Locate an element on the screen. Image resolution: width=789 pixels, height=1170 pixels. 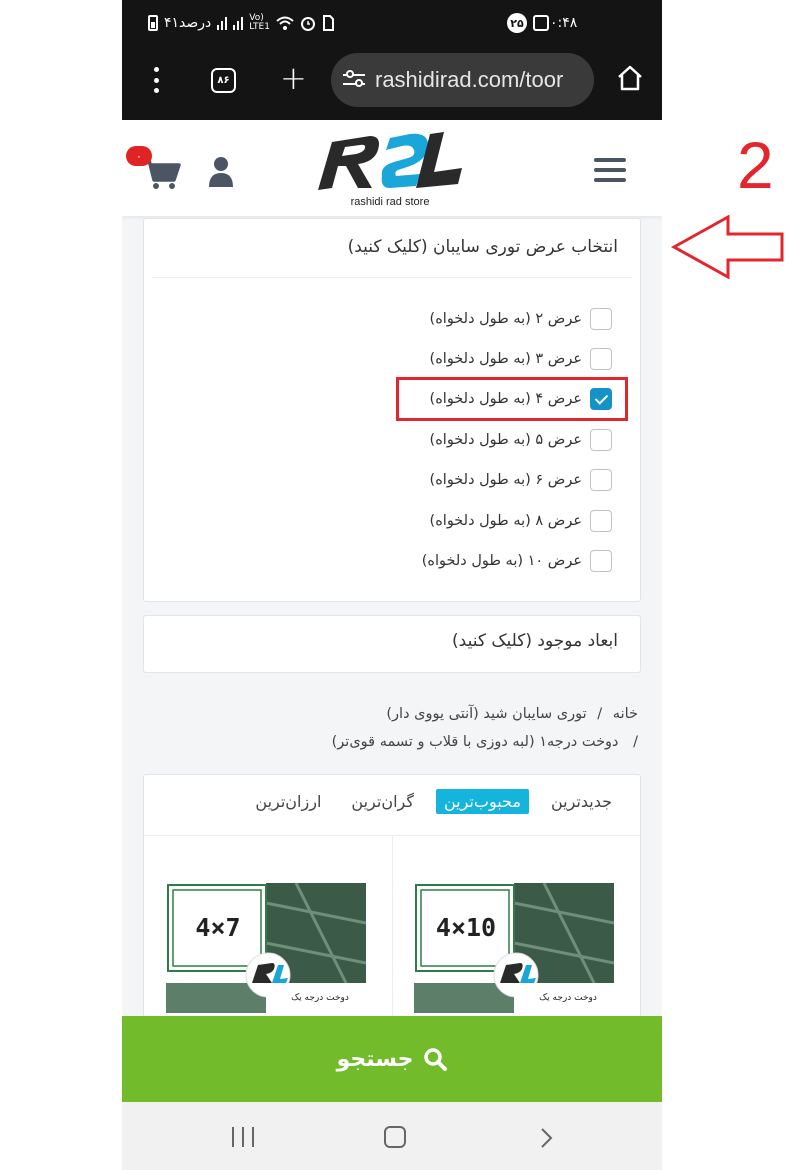
plus-icon: + is located at coordinates (293, 78).